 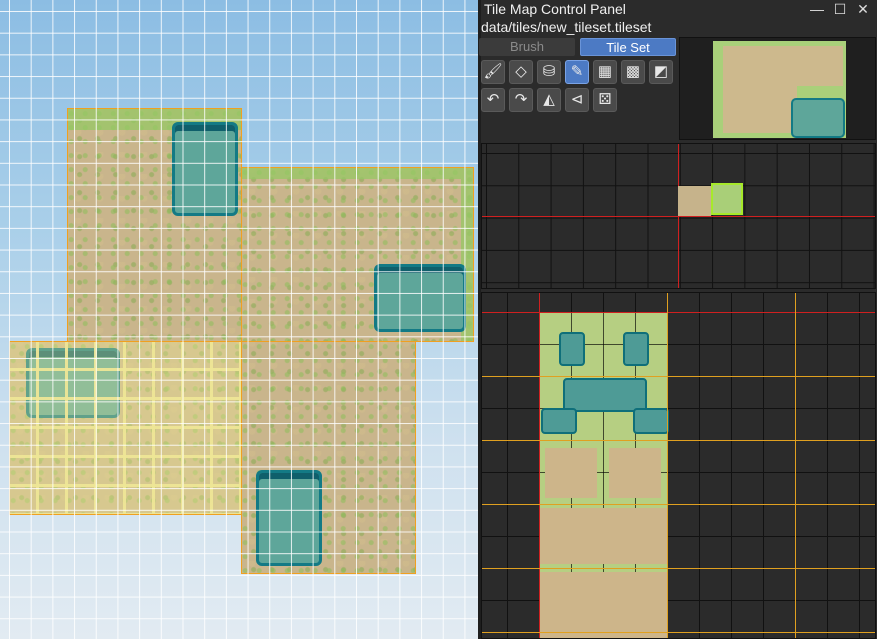 What do you see at coordinates (679, 9) in the screenshot?
I see `panel-titlebar: Tile Map Control Panel — ☐ ✕` at bounding box center [679, 9].